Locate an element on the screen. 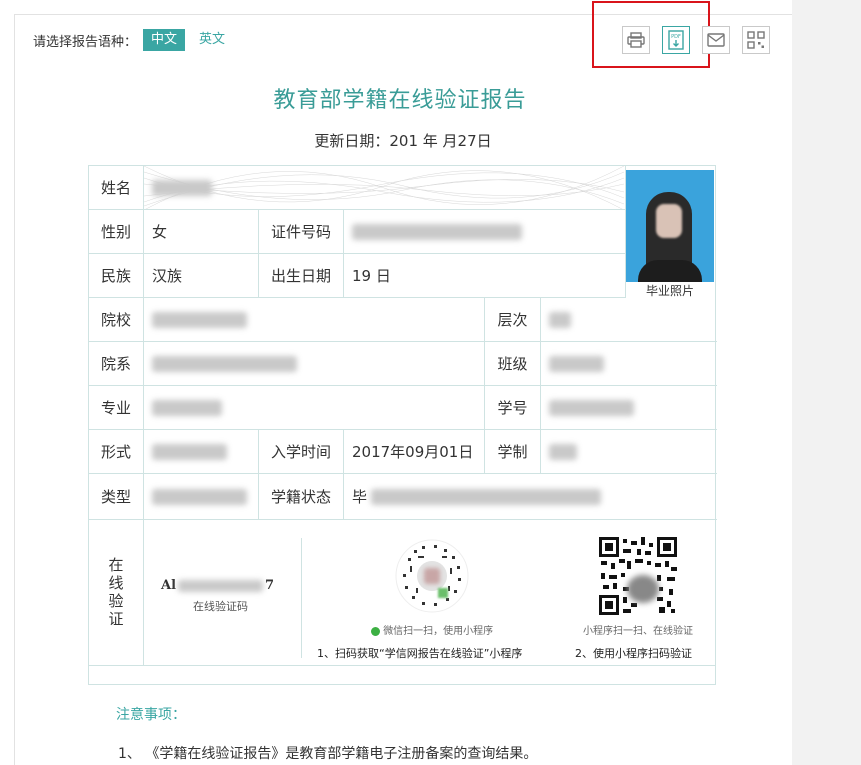 The image size is (861, 765). qr-code-icon is located at coordinates (756, 40).